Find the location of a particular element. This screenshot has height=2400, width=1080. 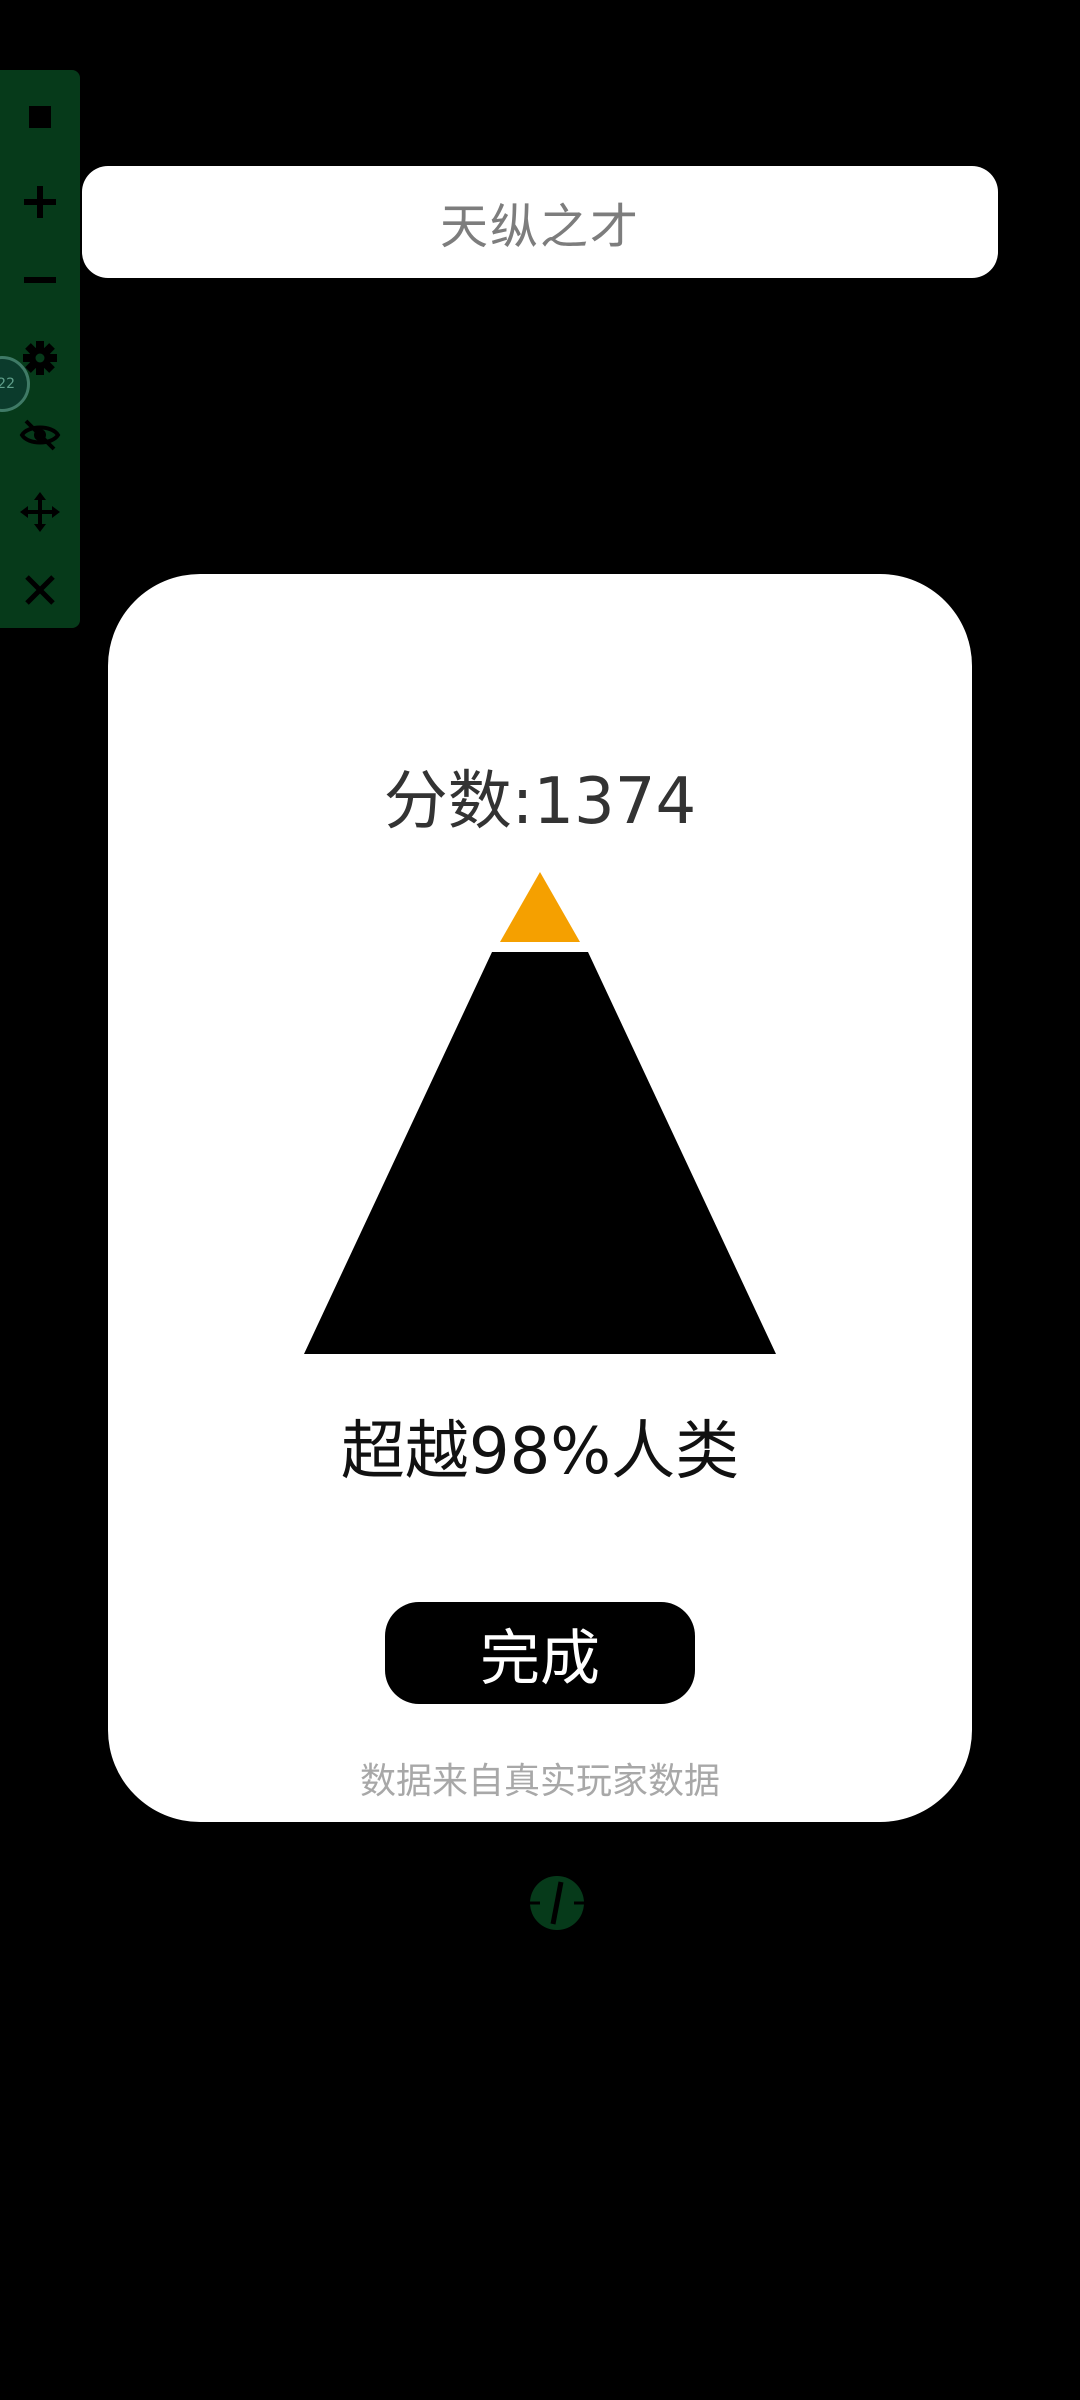

close-icon is located at coordinates (40, 590).